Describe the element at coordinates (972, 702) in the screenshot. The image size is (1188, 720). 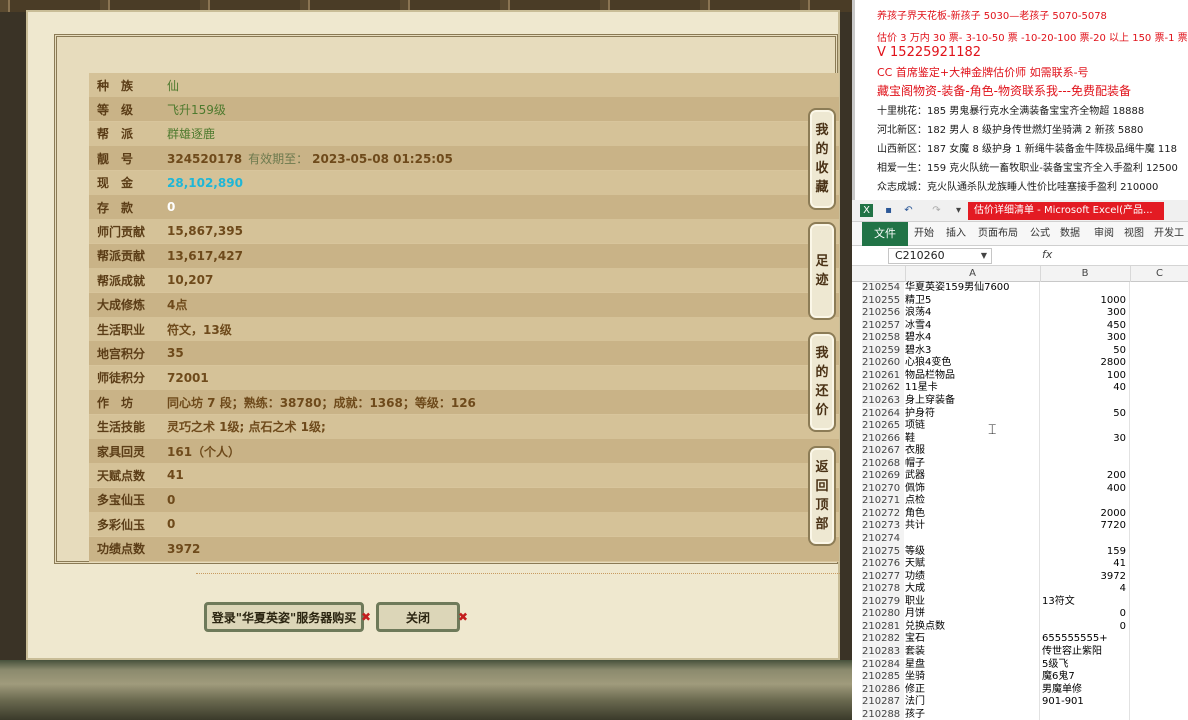
I see `cell-a: 法门` at that location.